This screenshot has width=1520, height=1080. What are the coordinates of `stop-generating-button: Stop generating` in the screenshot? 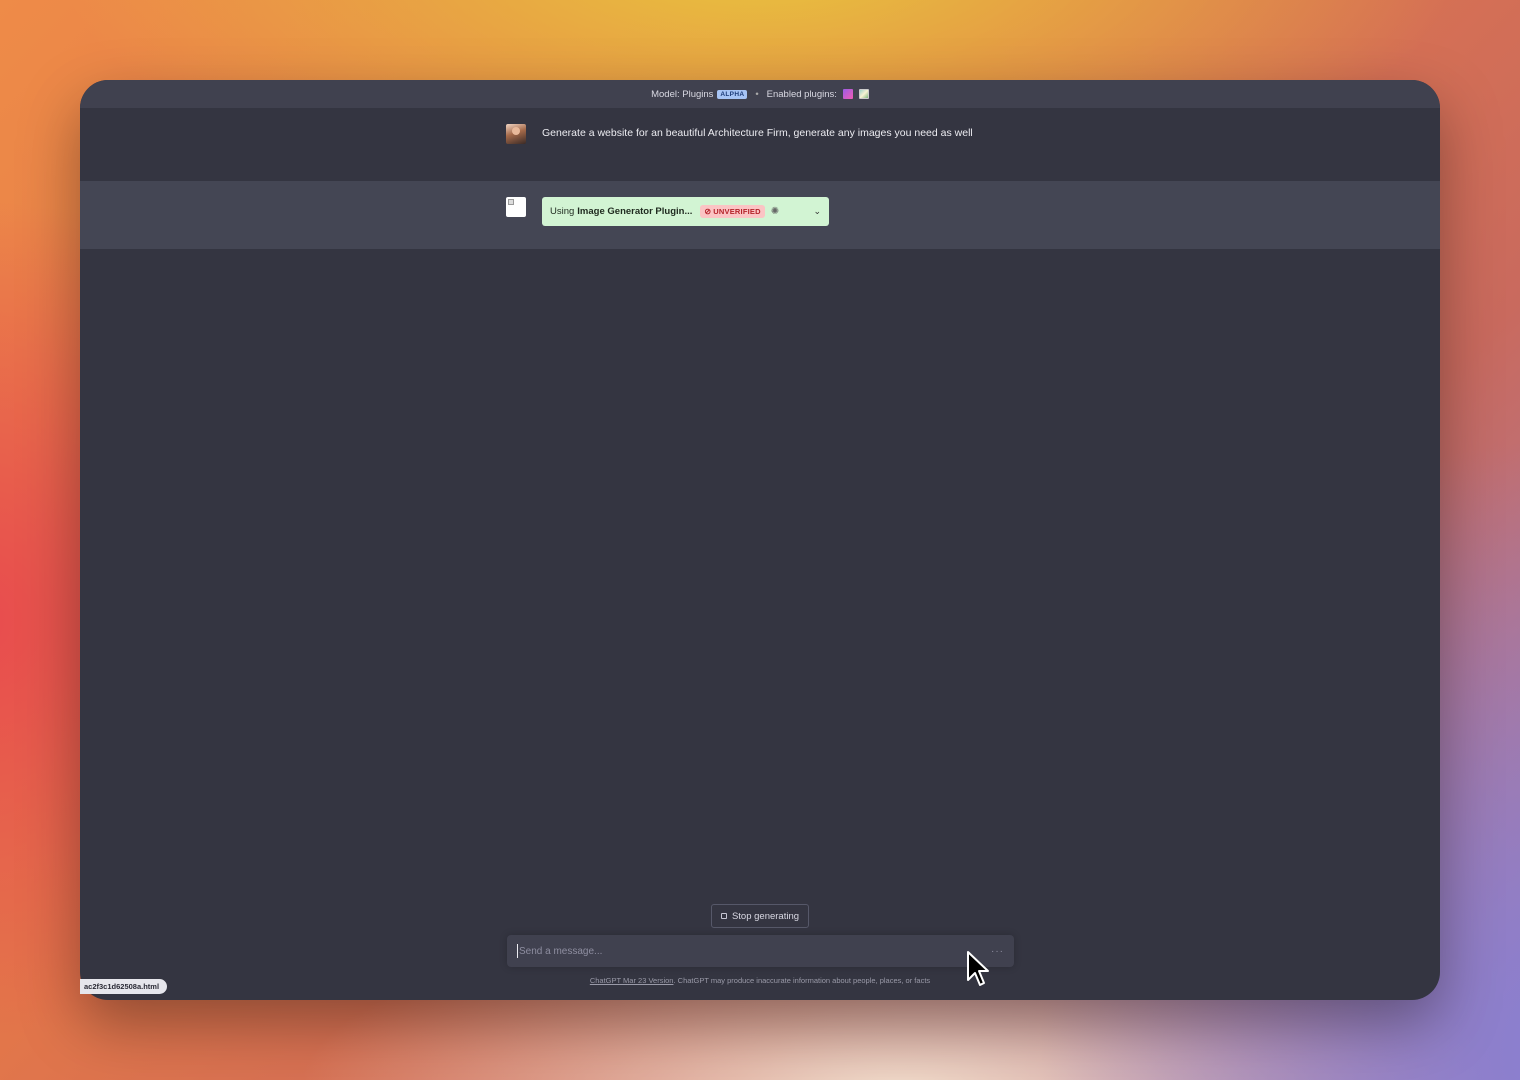 It's located at (760, 916).